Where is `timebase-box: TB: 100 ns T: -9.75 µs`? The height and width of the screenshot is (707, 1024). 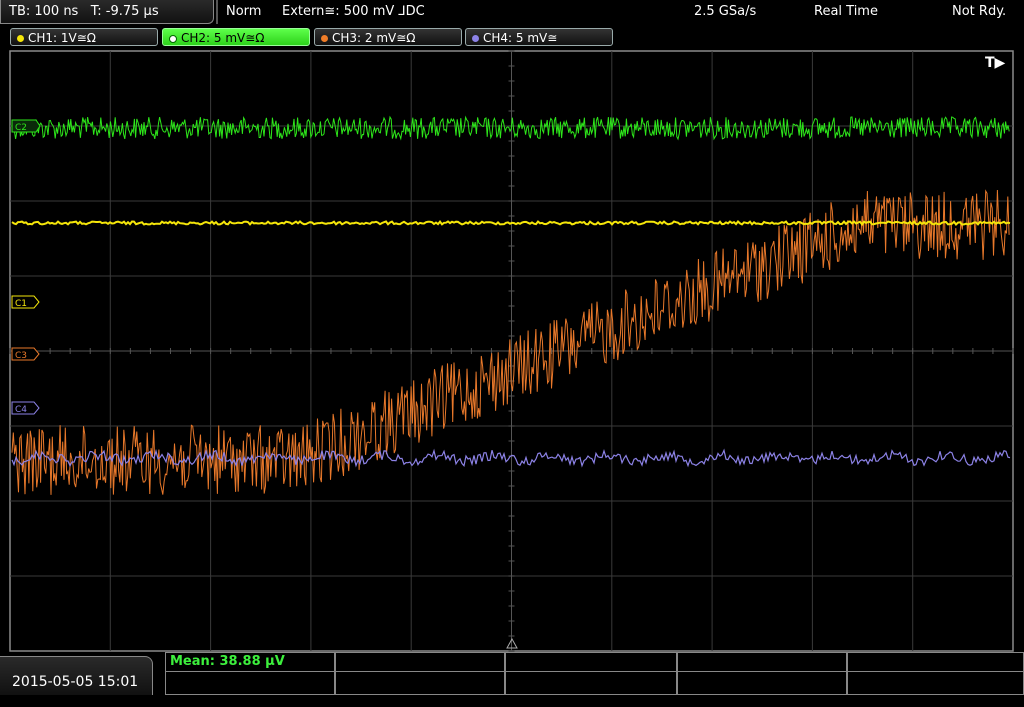 timebase-box: TB: 100 ns T: -9.75 µs is located at coordinates (107, 12).